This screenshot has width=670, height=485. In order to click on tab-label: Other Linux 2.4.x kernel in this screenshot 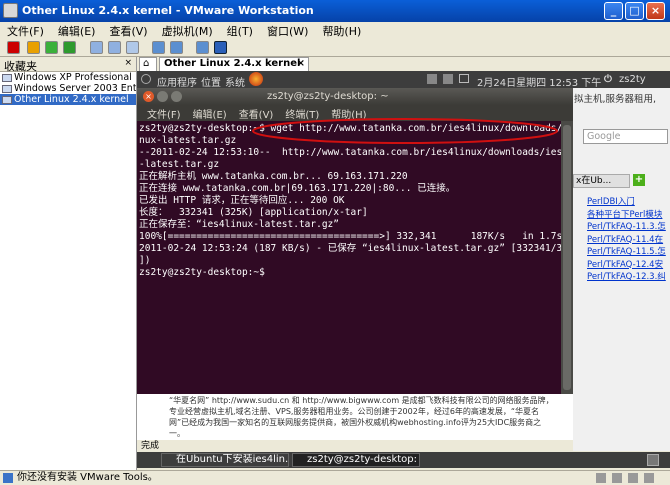, I will do `click(232, 63)`.